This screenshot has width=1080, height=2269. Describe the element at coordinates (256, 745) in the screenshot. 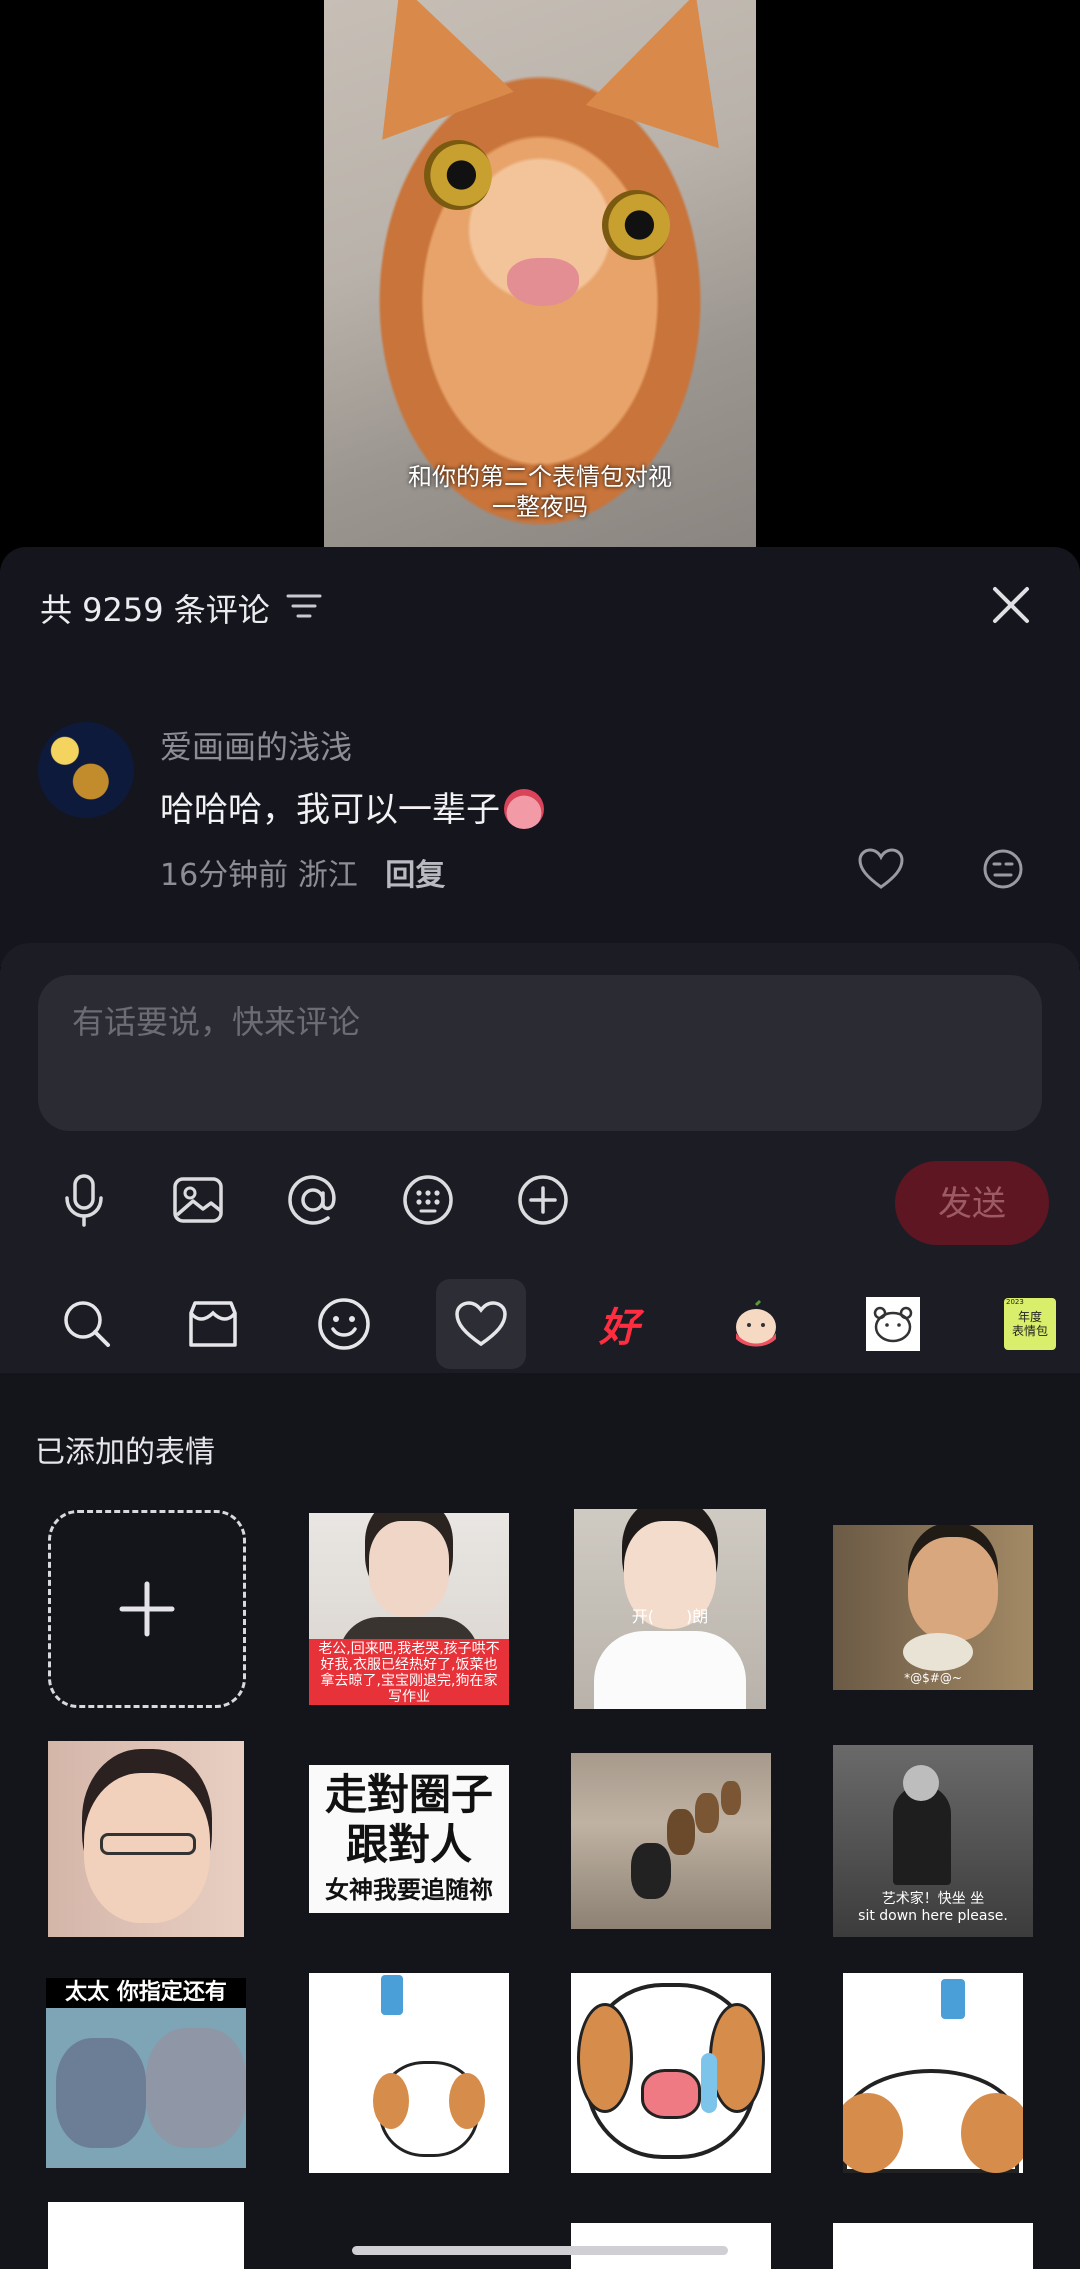

I see `comment-author: 爱画画的浅浅` at that location.